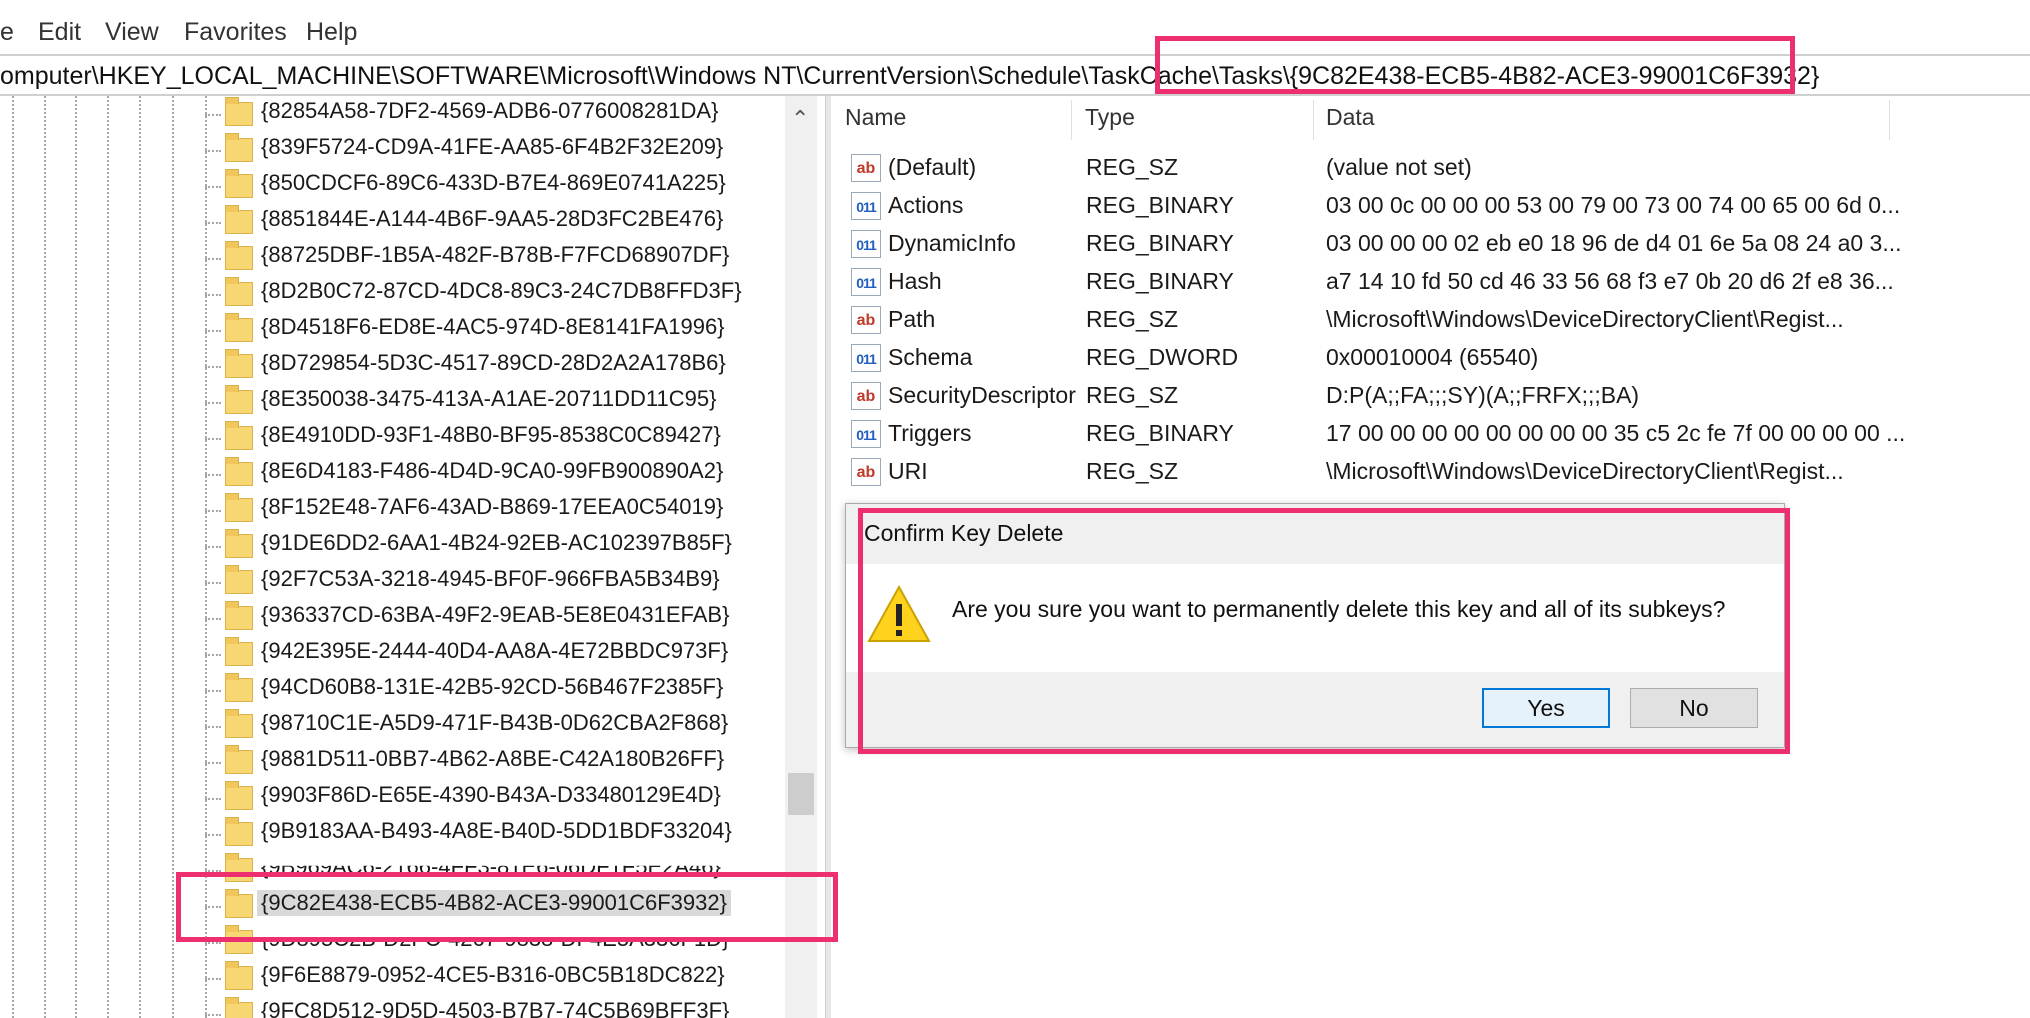 Image resolution: width=2030 pixels, height=1018 pixels. Describe the element at coordinates (235, 32) in the screenshot. I see `menu-favorites: Favorites` at that location.